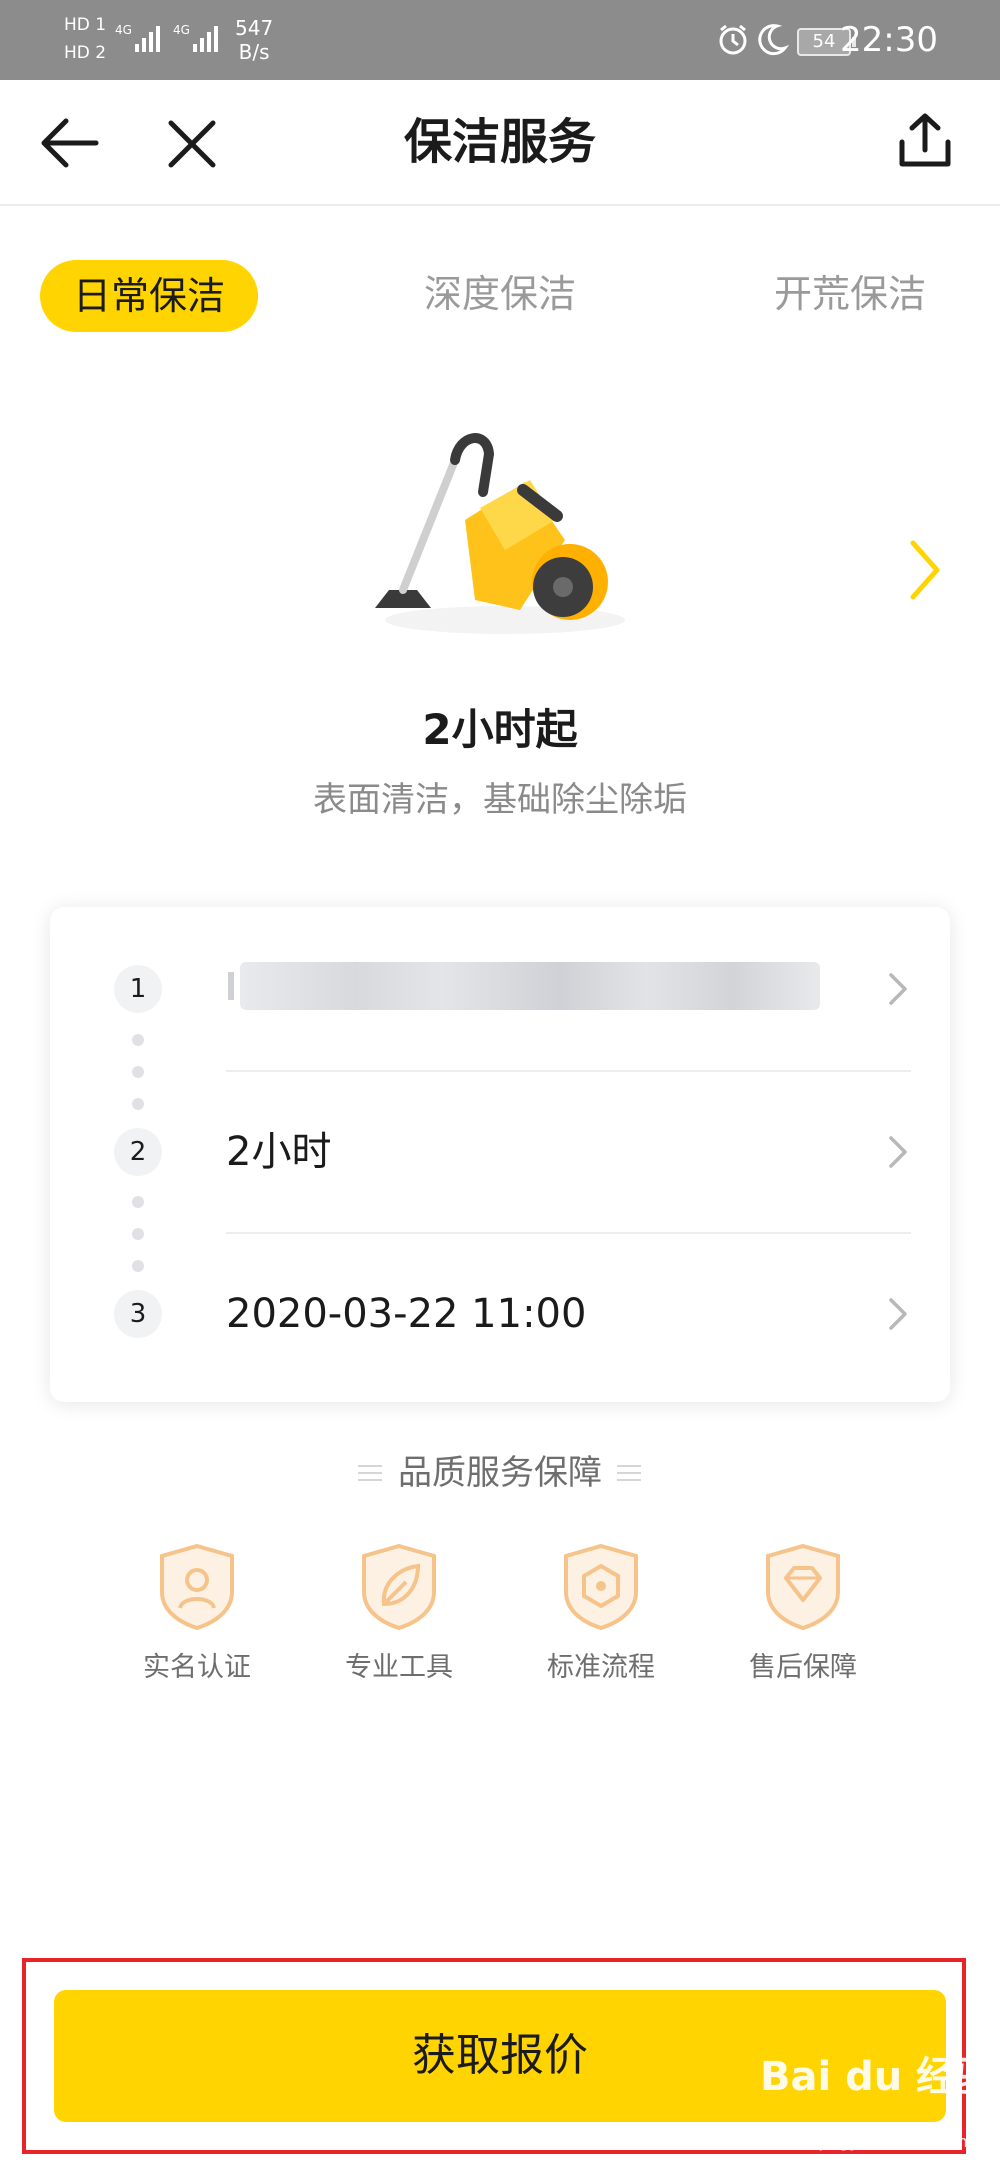 Image resolution: width=1000 pixels, height=2167 pixels. Describe the element at coordinates (85, 53) in the screenshot. I see `sim2-label: HD 2` at that location.